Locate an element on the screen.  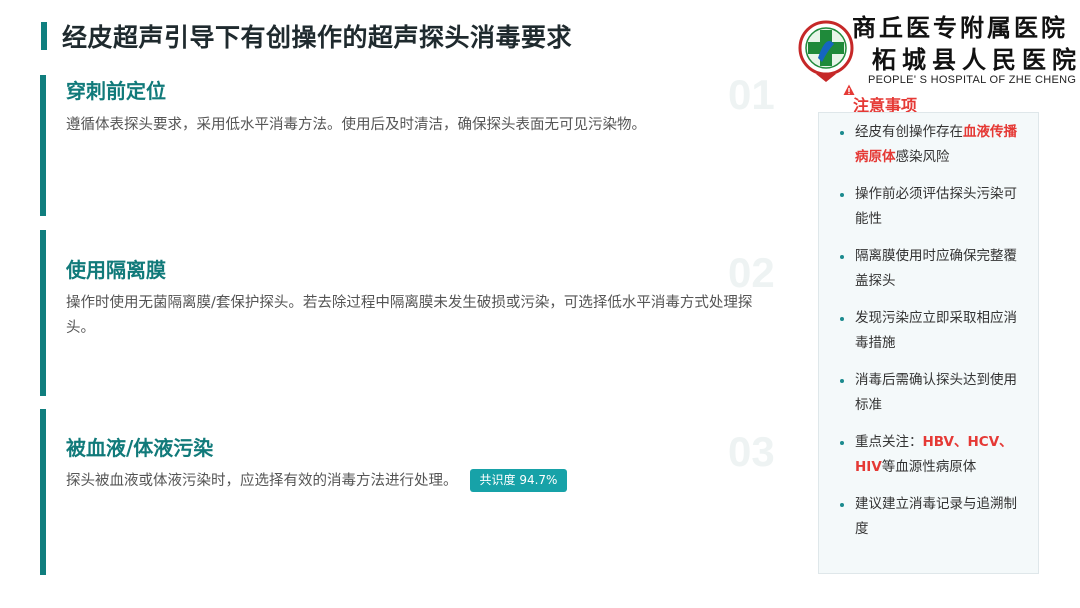
section-body: 探头被血液或体液污染时，应选择有效的消毒方法进行处理。 共识度 94.7% is located at coordinates (421, 481).